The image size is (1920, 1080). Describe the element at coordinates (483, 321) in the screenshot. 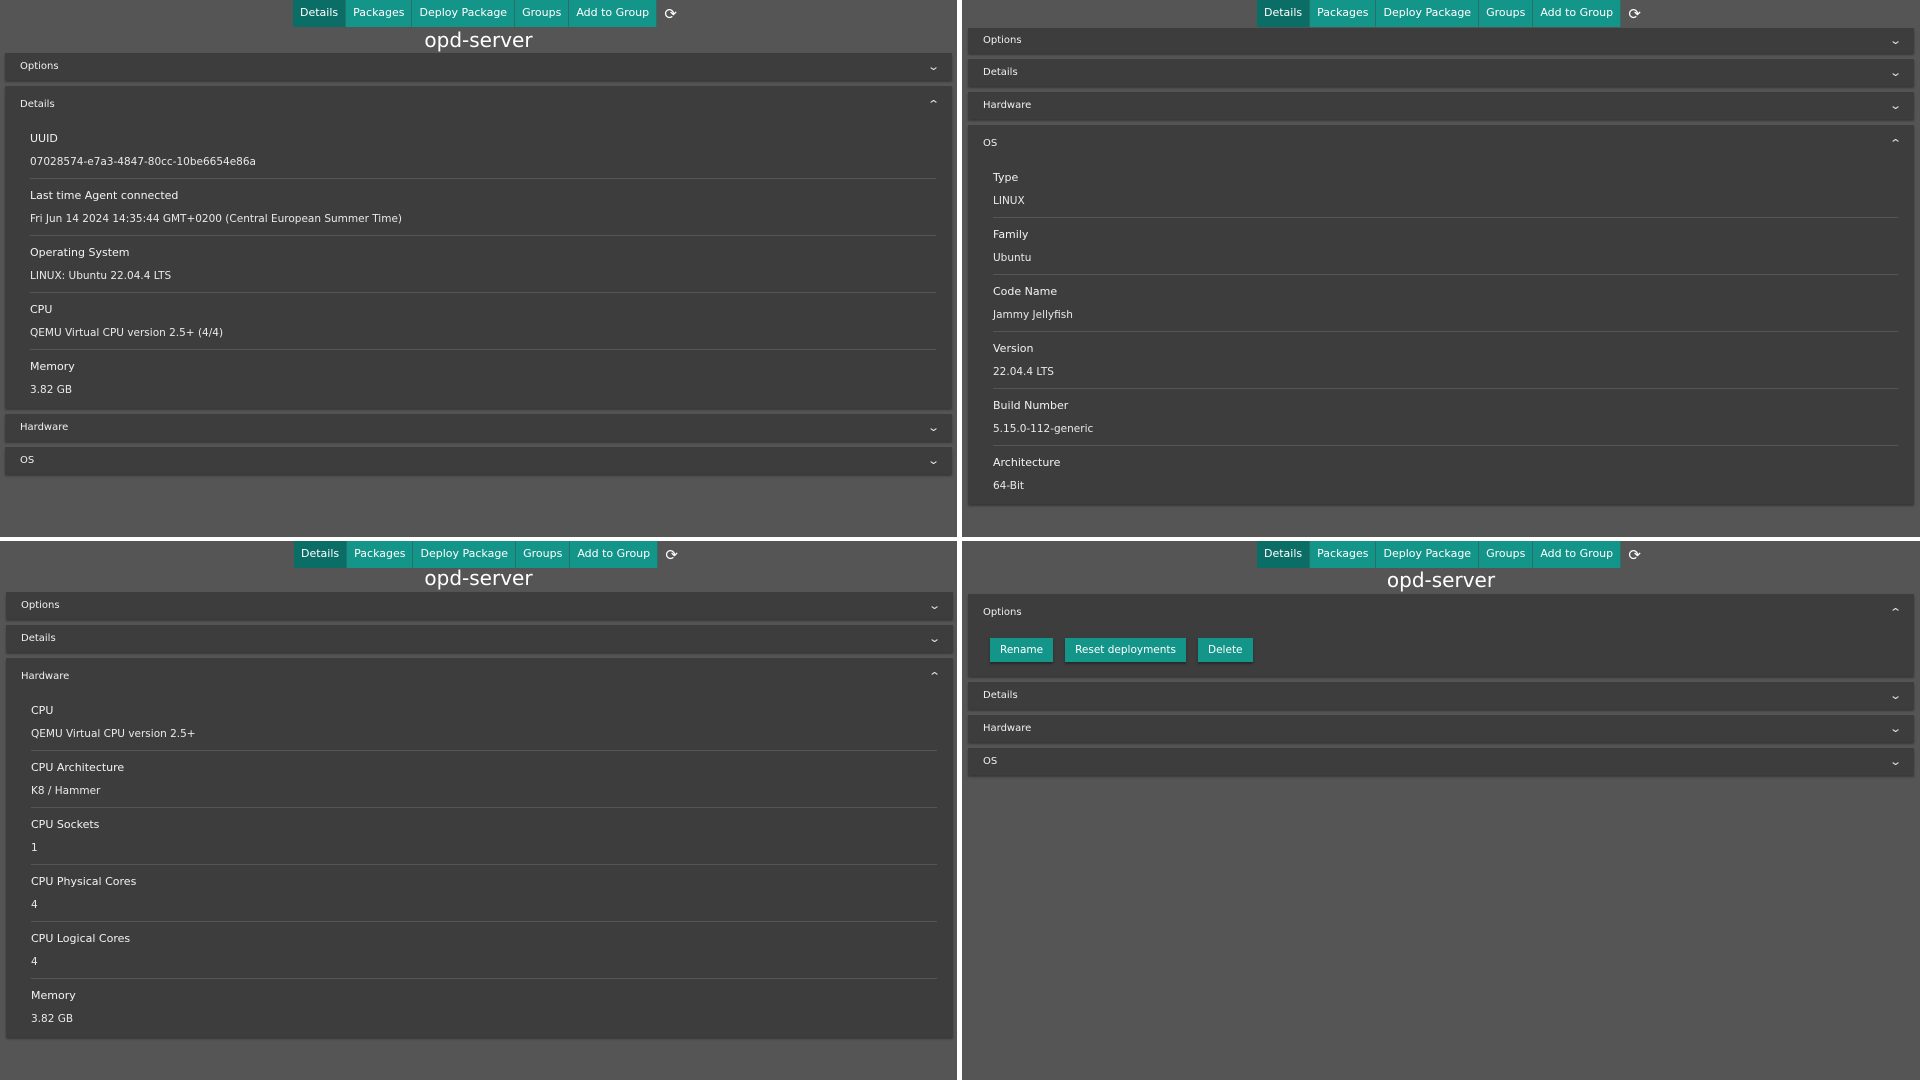

I see `field-cpu: CPU QEMU Virtual CPU version 2.5+ (4/4)` at that location.